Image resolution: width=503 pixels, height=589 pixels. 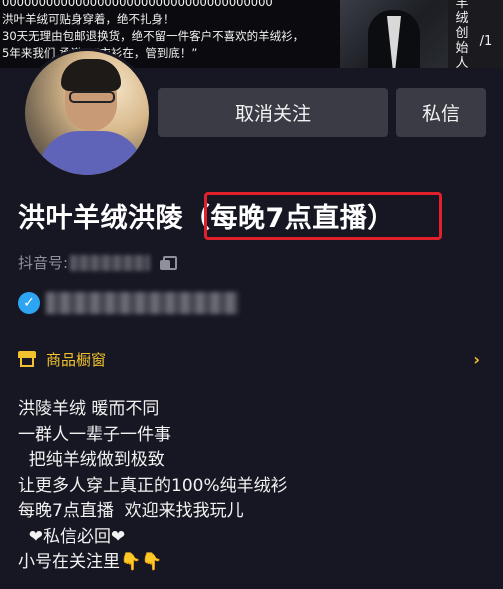 What do you see at coordinates (137, 4) in the screenshot?
I see `banner-line: 0000000000000000000000000000000000000` at bounding box center [137, 4].